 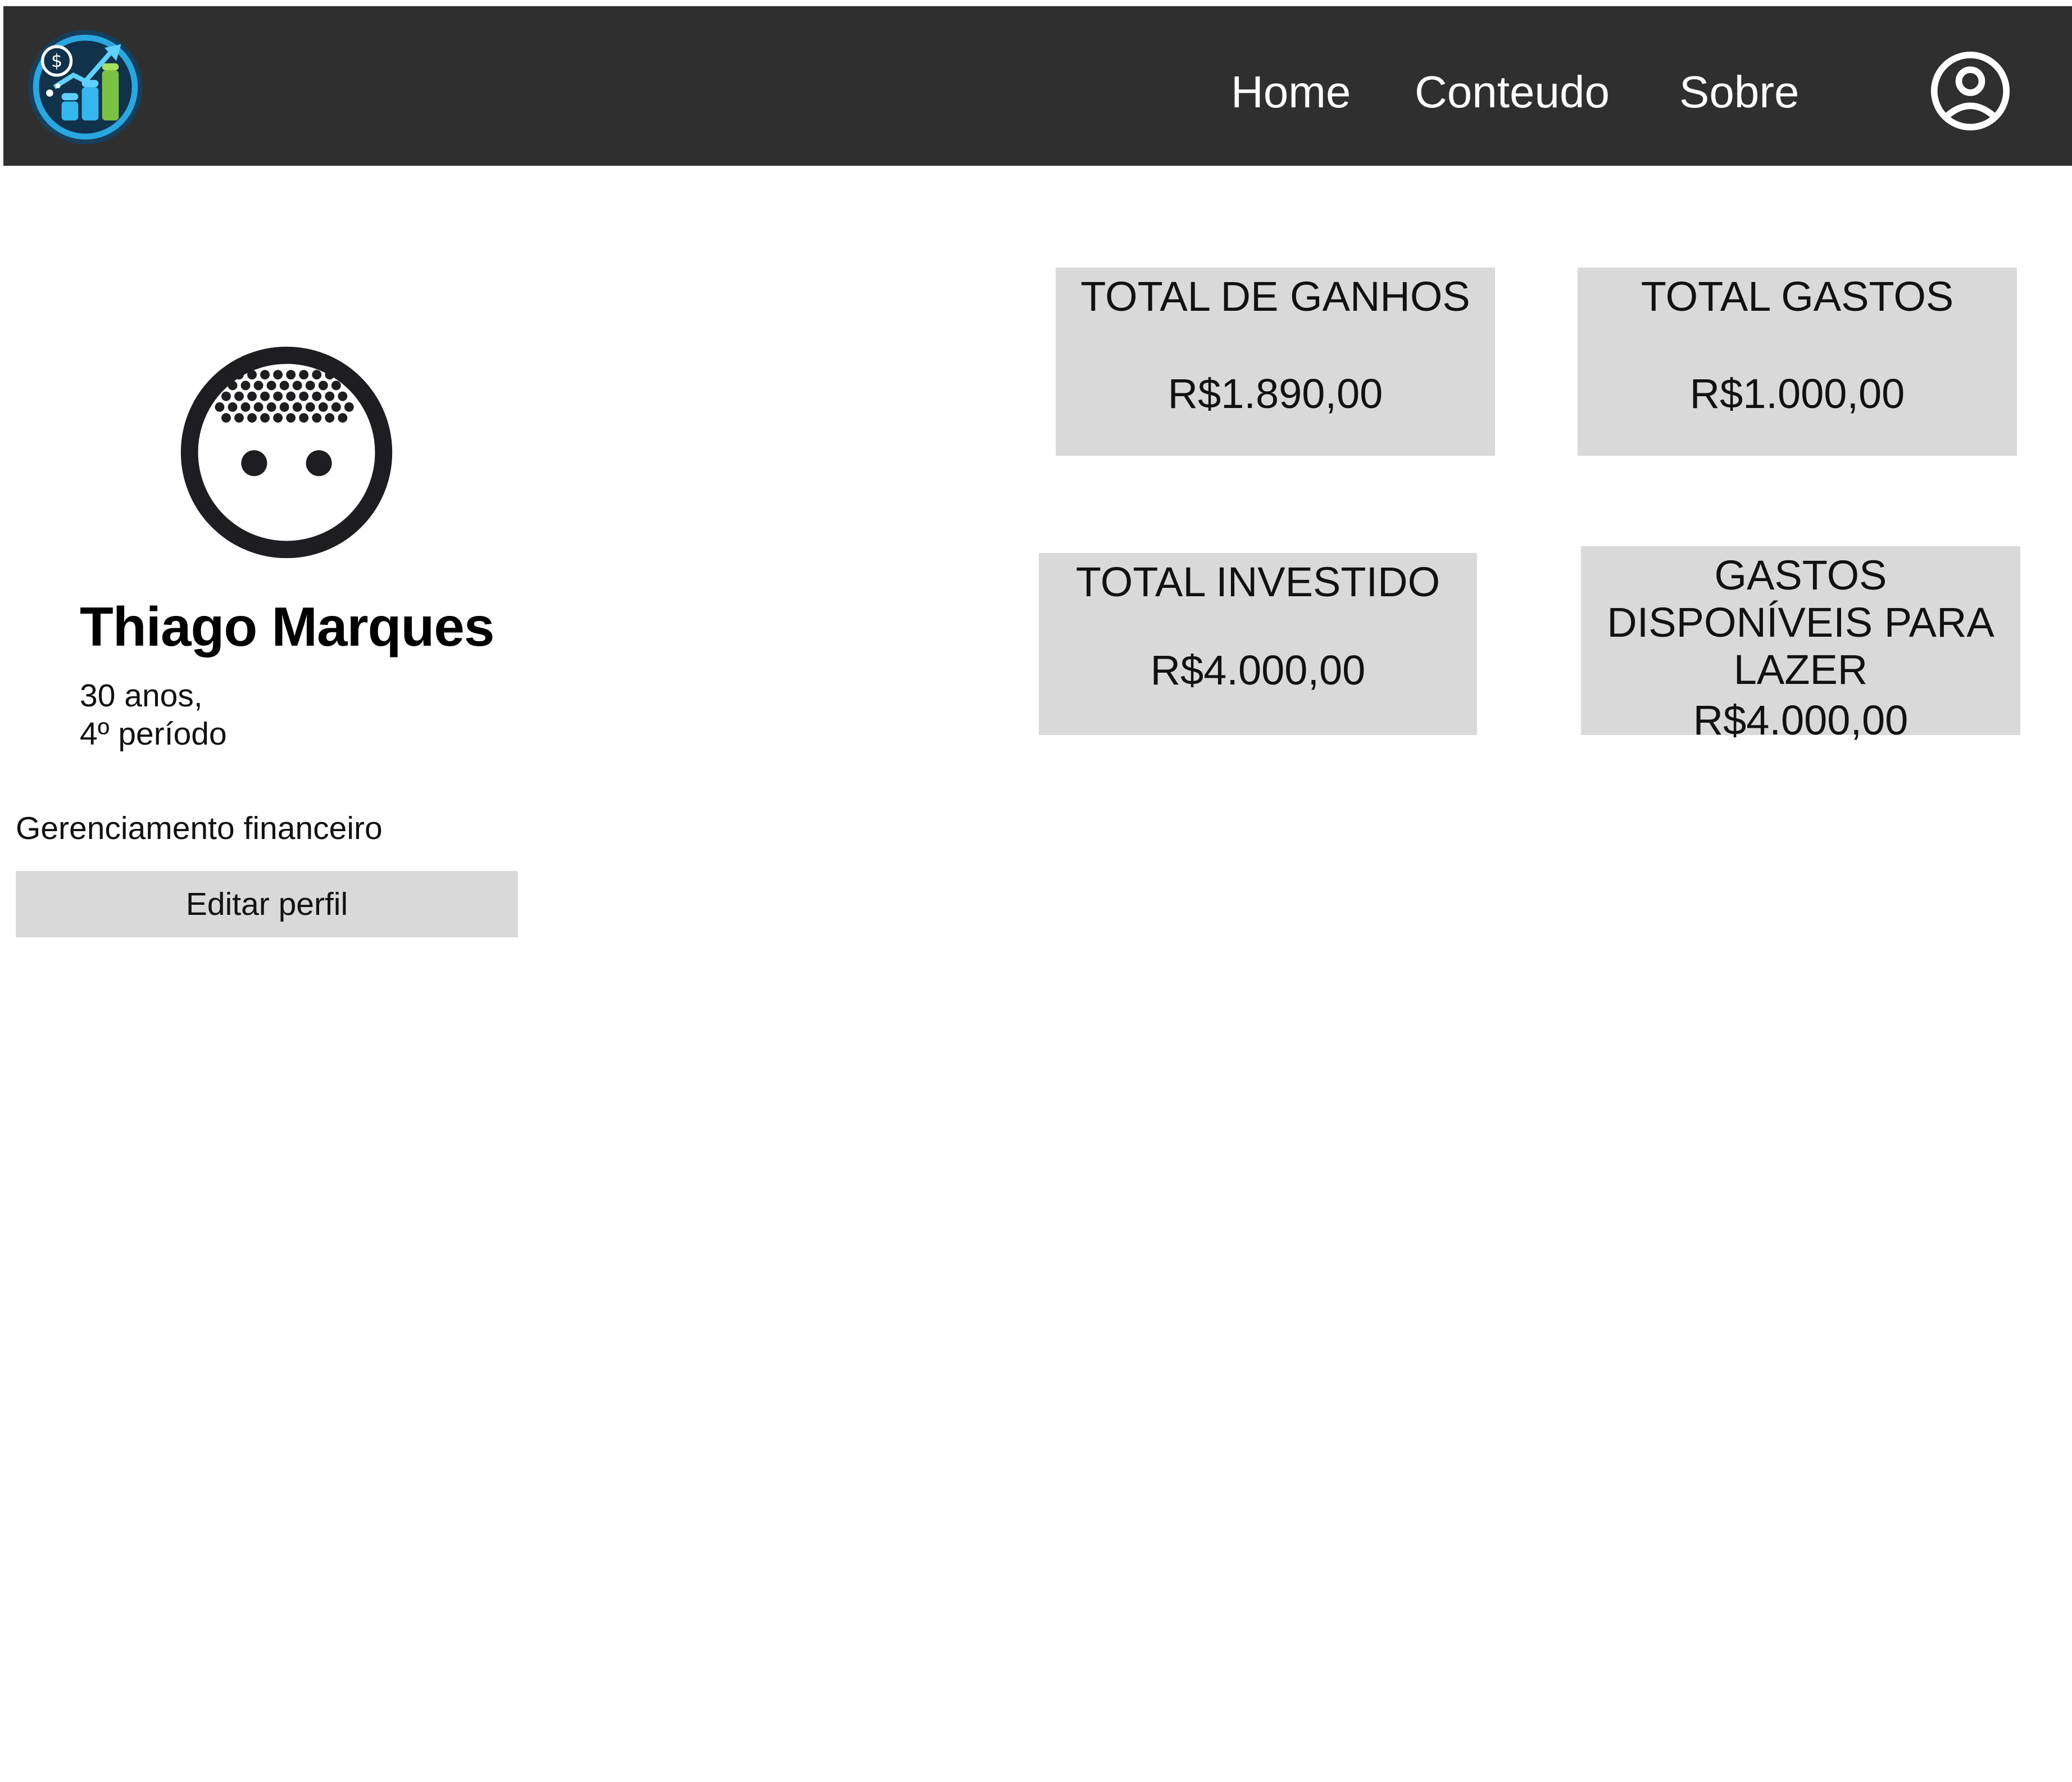 What do you see at coordinates (1258, 644) in the screenshot?
I see `total-investido-card: TOTAL INVESTIDO R$4.000,00` at bounding box center [1258, 644].